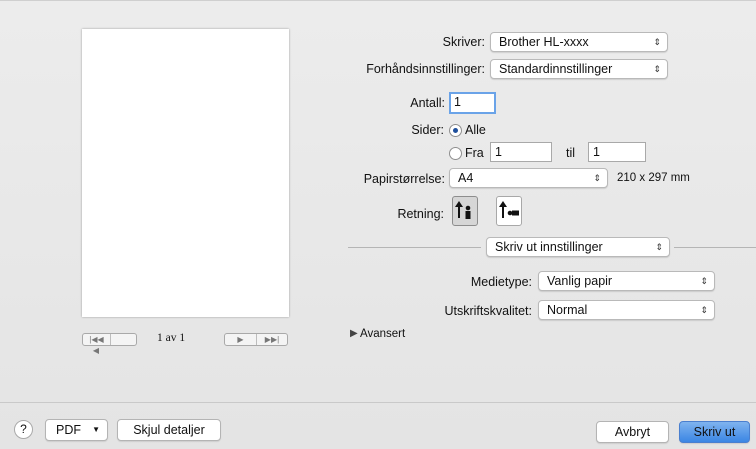 The height and width of the screenshot is (449, 756). What do you see at coordinates (528, 178) in the screenshot?
I see `paper-size-popup: A4 ⇕` at bounding box center [528, 178].